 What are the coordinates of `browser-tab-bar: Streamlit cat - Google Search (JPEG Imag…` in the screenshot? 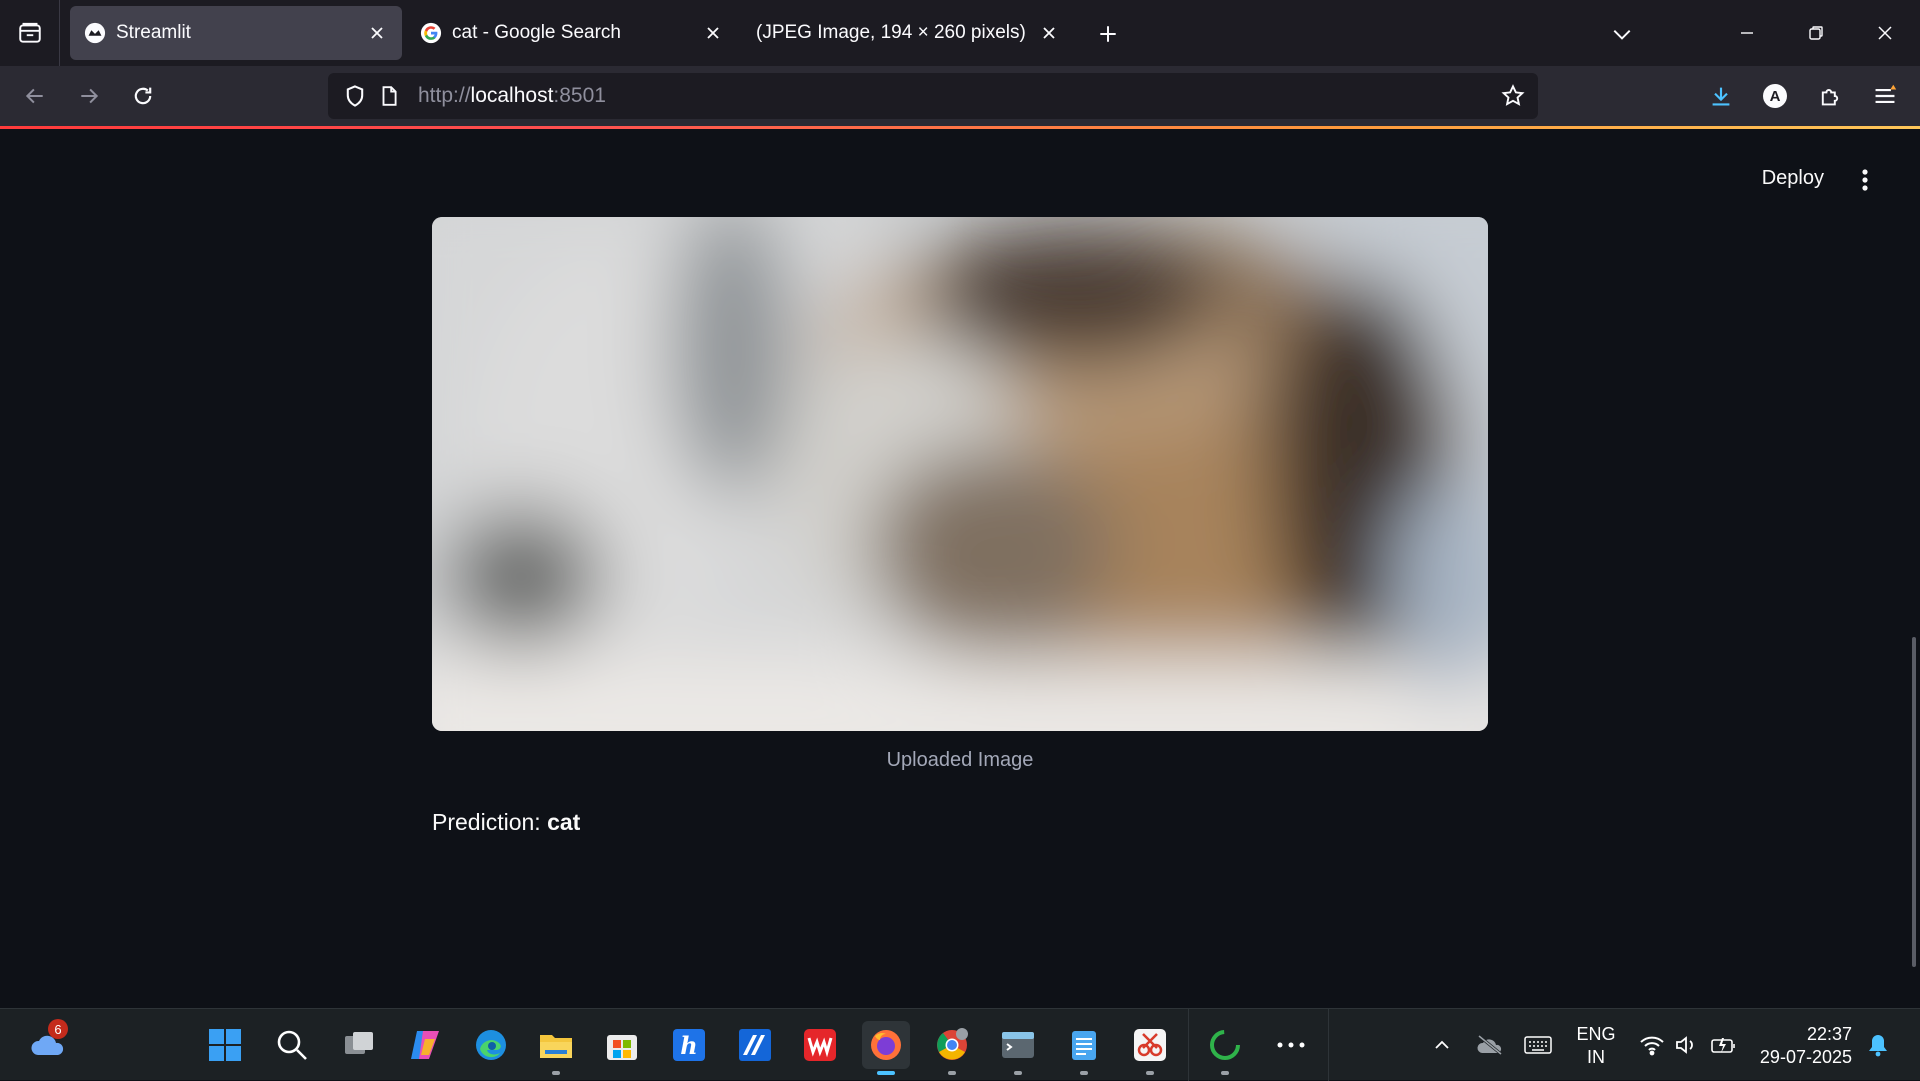 It's located at (960, 33).